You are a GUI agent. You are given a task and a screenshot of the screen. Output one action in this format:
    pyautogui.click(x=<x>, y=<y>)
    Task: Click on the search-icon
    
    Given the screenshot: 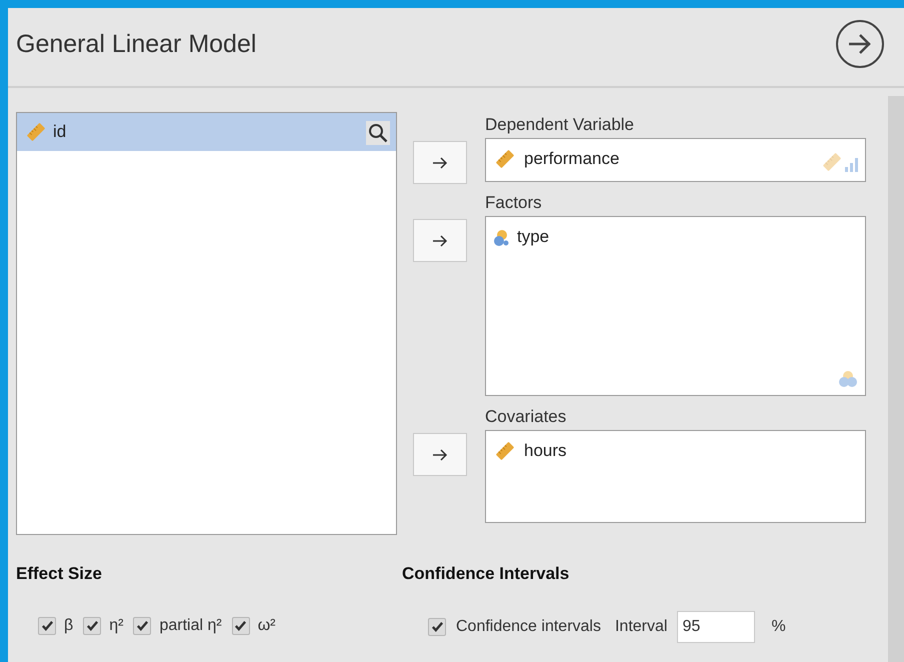 What is the action you would take?
    pyautogui.click(x=378, y=133)
    